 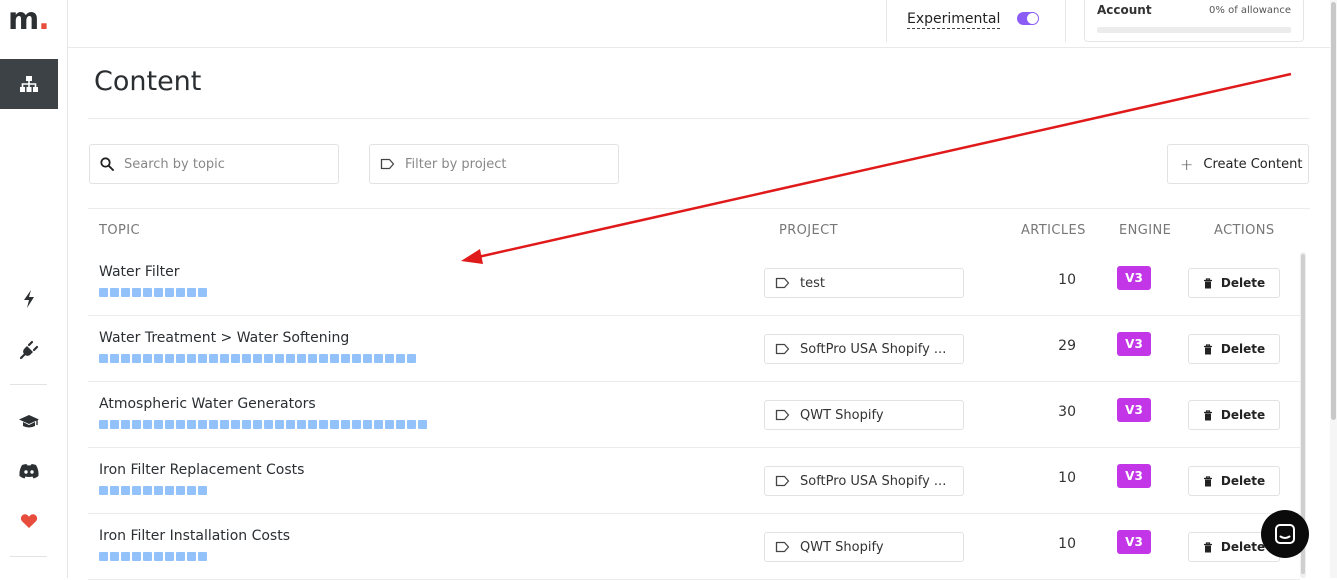 I want to click on nav-content-button, so click(x=29, y=84).